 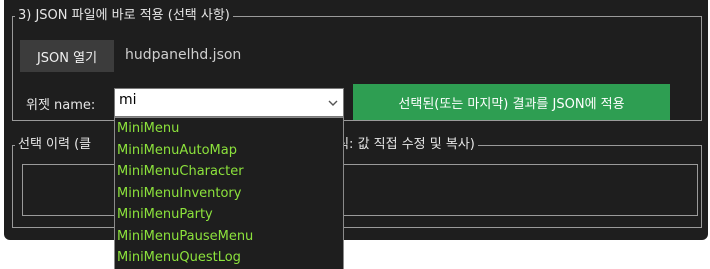 I want to click on dropdown-option: MiniMenuQuestLog, so click(x=229, y=258).